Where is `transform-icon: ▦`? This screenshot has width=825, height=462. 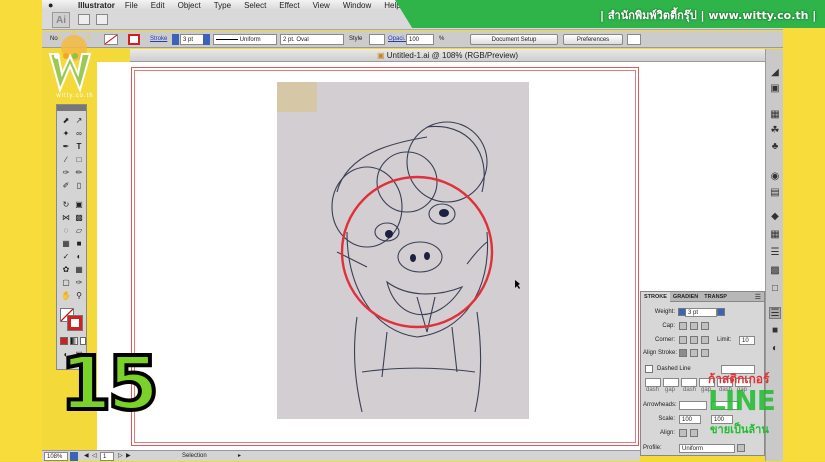
transform-icon: ▦ is located at coordinates (775, 235).